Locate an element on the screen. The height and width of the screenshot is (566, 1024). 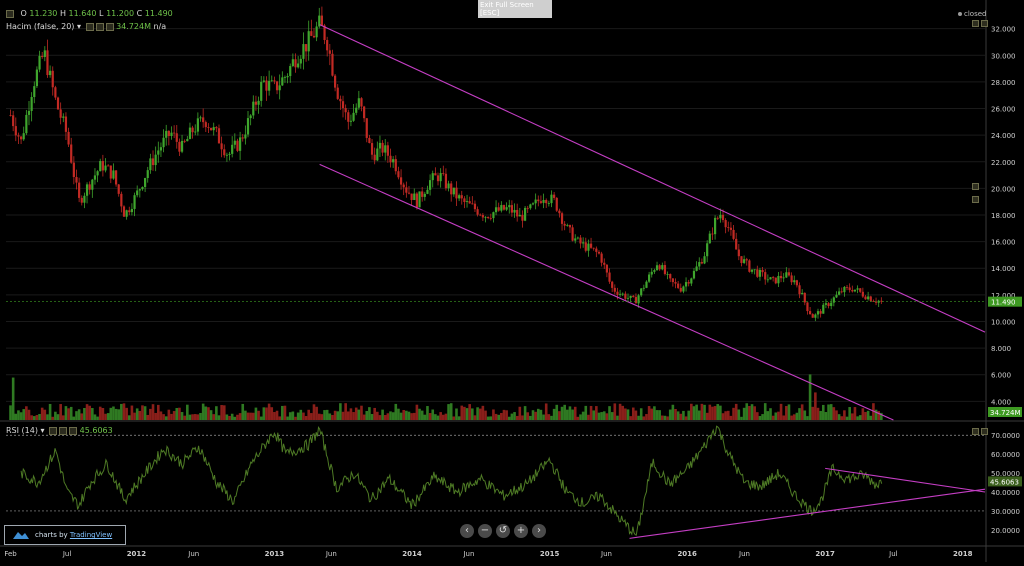
branding-prefix: charts by is located at coordinates (51, 535).